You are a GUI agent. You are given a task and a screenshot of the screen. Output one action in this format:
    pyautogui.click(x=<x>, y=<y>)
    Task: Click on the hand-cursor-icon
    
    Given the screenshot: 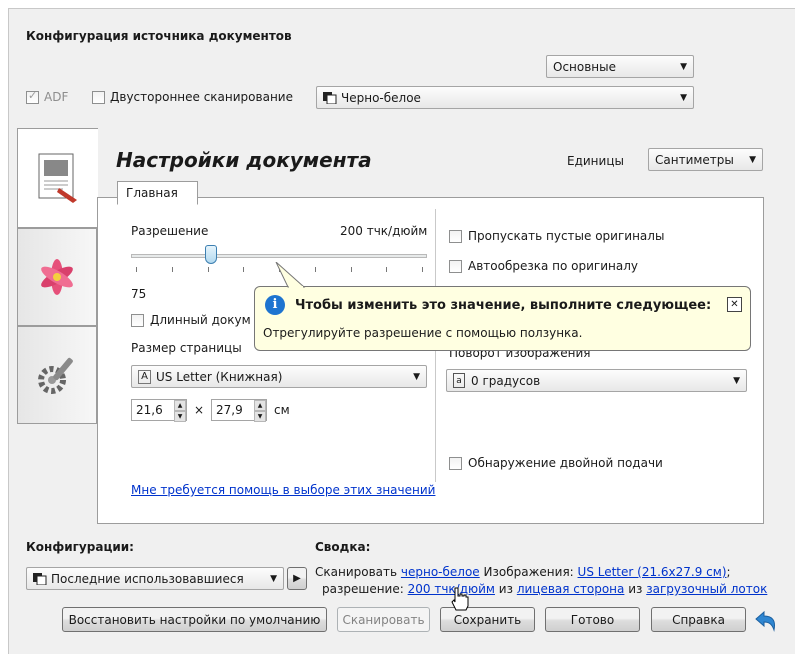 What is the action you would take?
    pyautogui.click(x=460, y=599)
    